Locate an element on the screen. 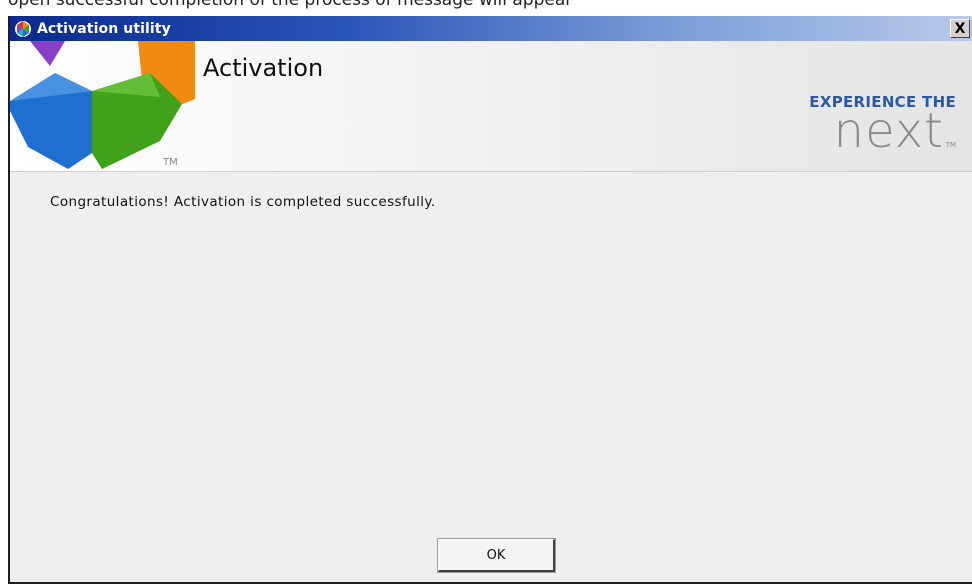  app-icon is located at coordinates (23, 28).